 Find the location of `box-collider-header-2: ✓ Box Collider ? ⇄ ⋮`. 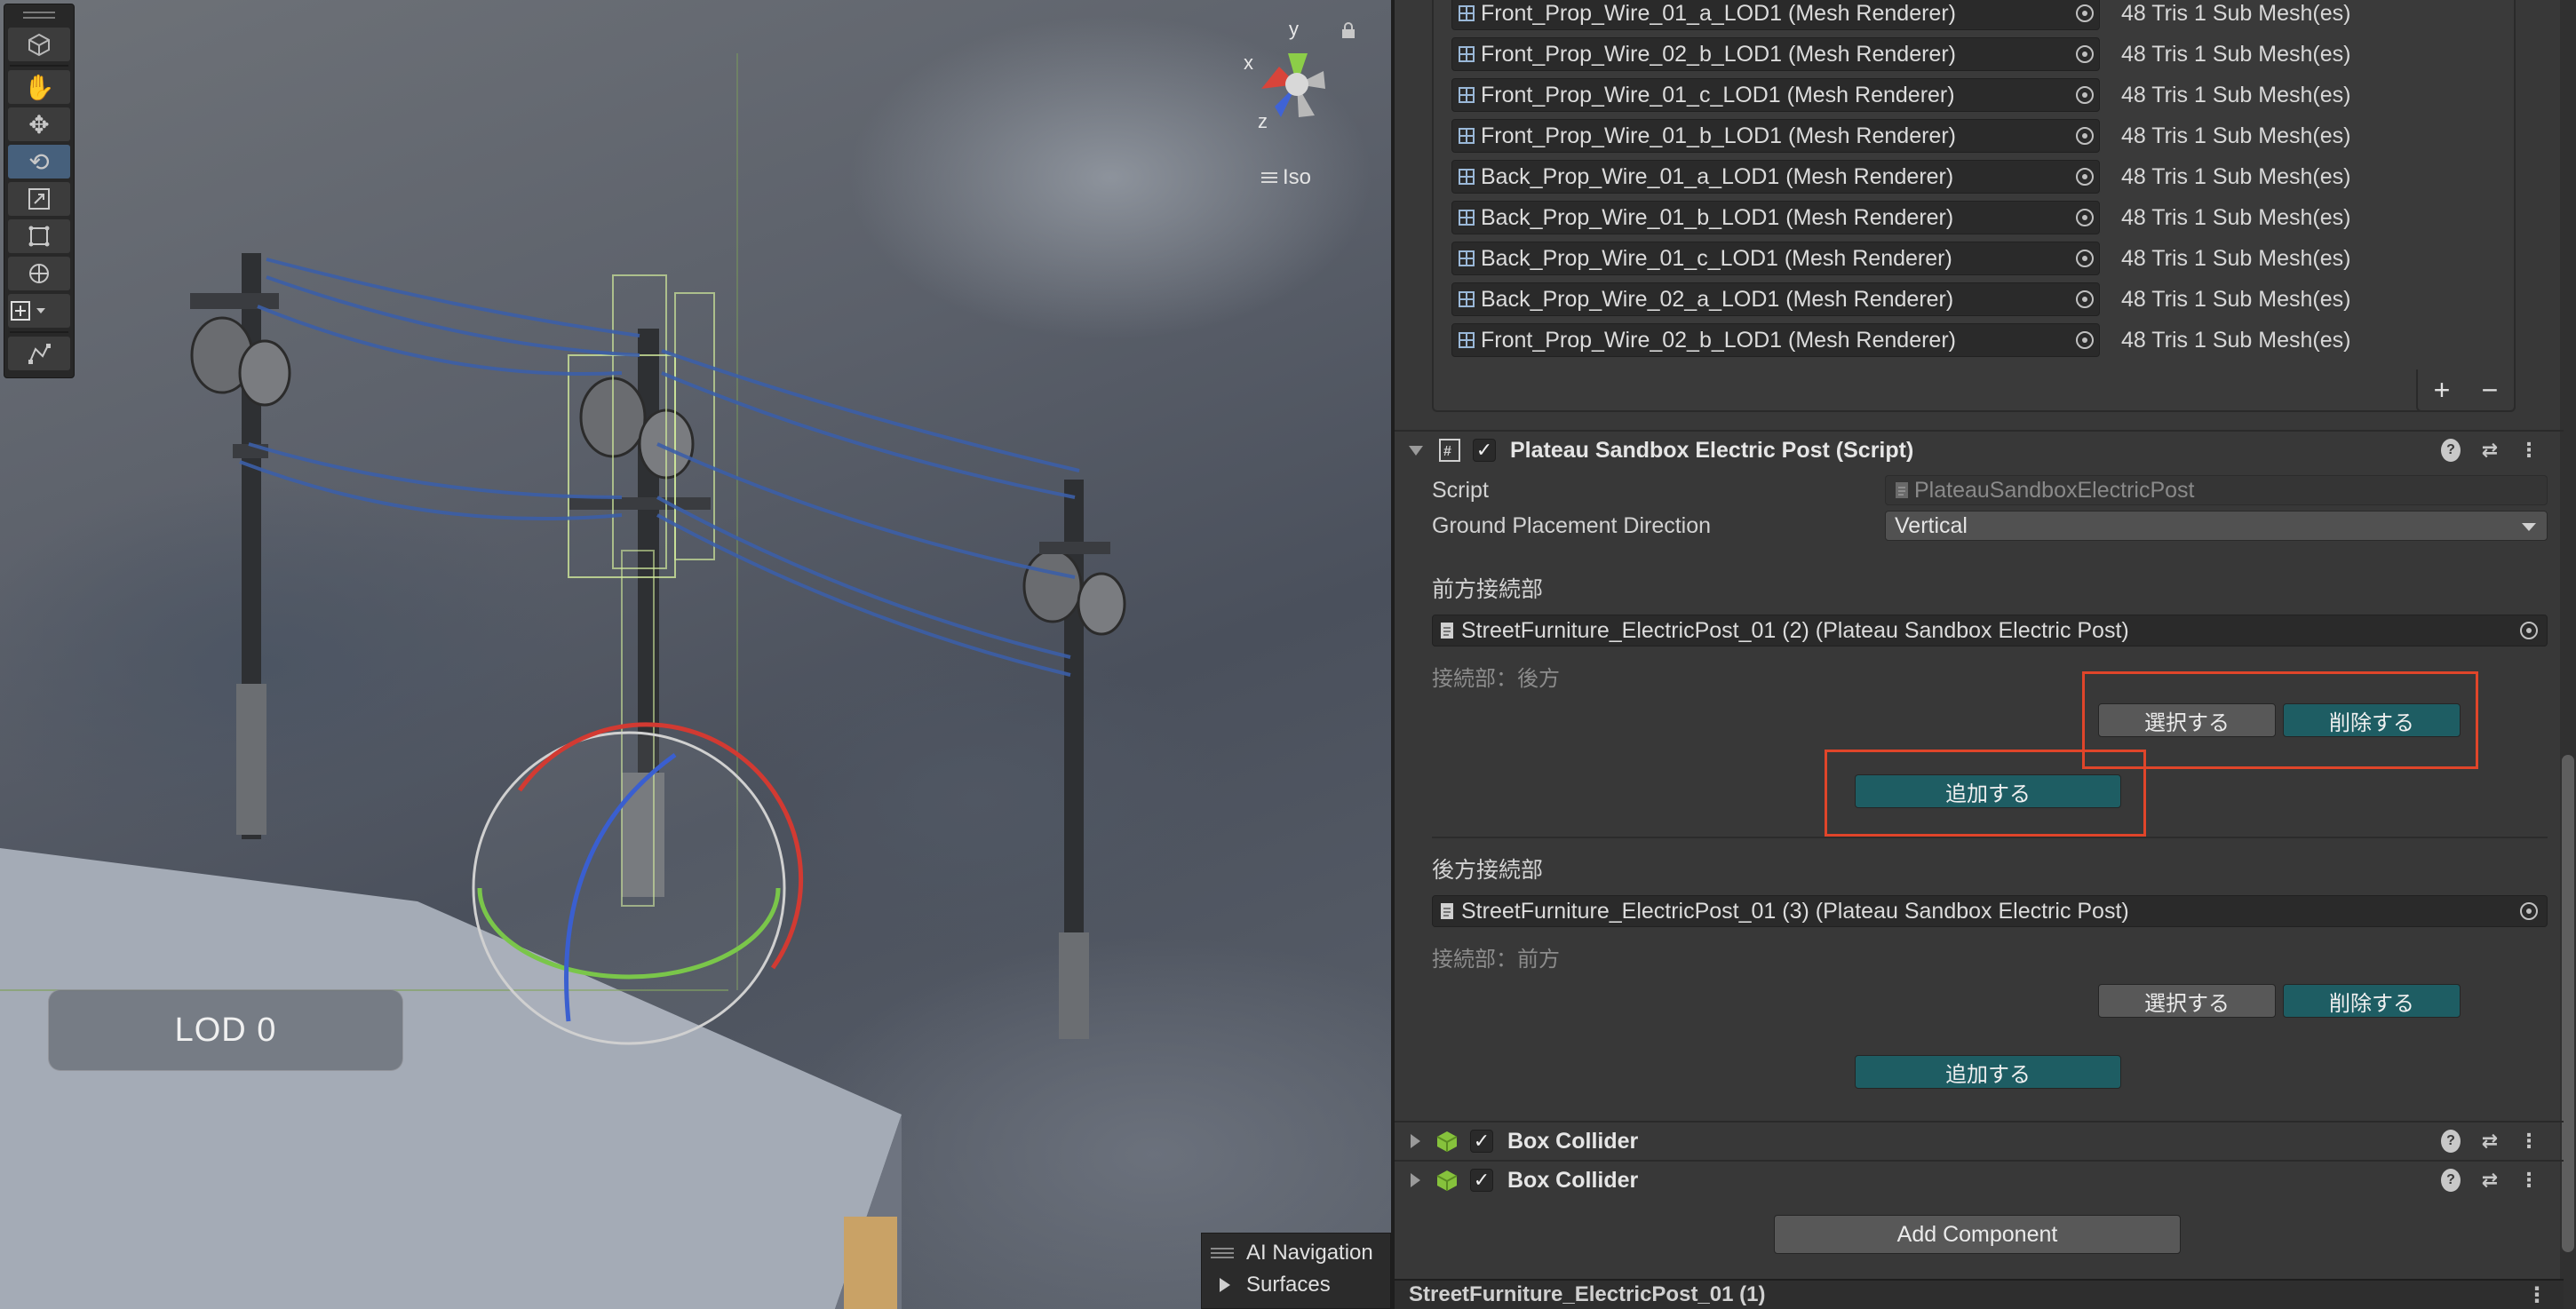

box-collider-header-2: ✓ Box Collider ? ⇄ ⋮ is located at coordinates (1979, 1179).